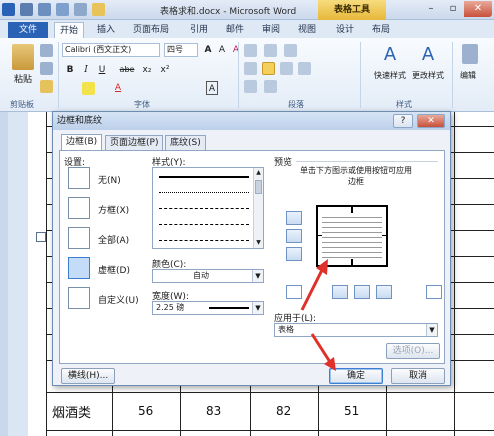 The image size is (494, 436). What do you see at coordinates (403, 121) in the screenshot?
I see `dialog-help-button: ?` at bounding box center [403, 121].